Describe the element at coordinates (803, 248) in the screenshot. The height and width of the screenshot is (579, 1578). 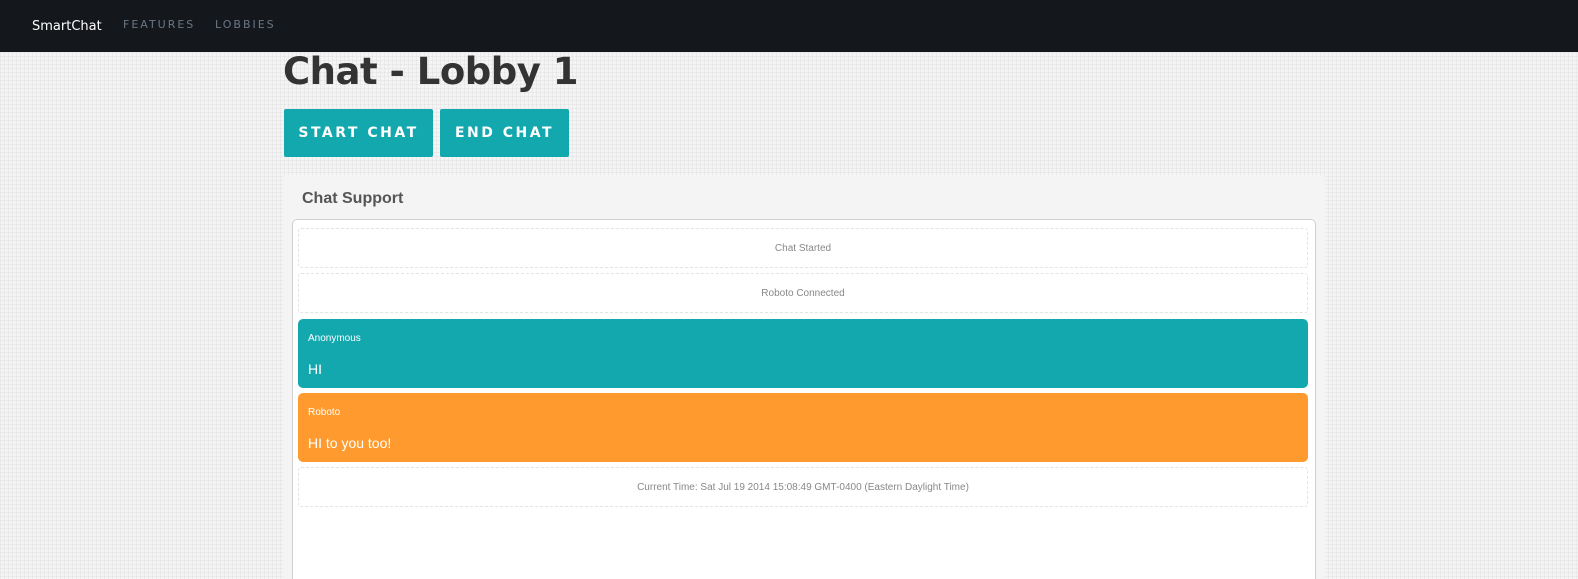
I see `system-message: Chat Started` at that location.